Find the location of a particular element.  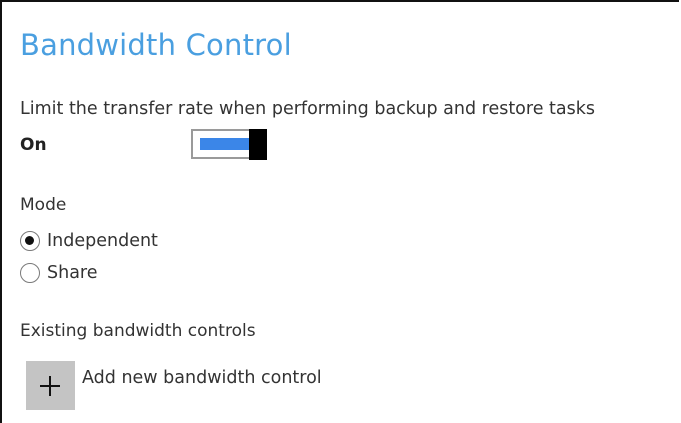

add-bandwidth-control-button is located at coordinates (50, 385).